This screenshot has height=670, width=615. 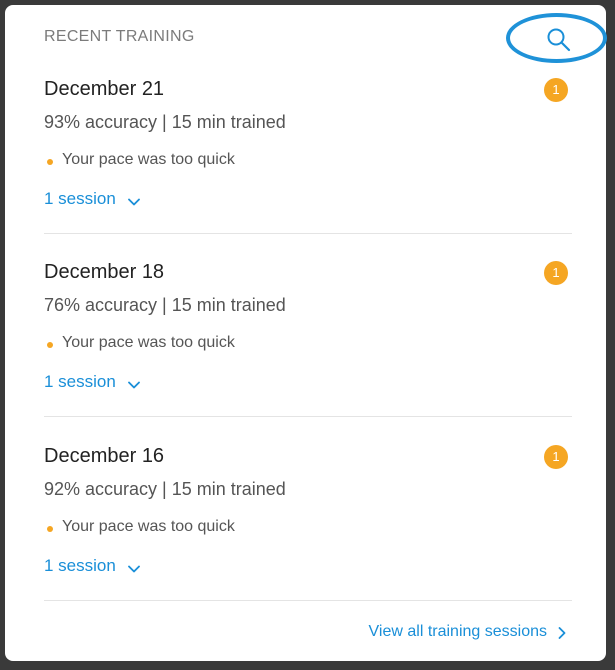 I want to click on chevron-right-icon, so click(x=562, y=632).